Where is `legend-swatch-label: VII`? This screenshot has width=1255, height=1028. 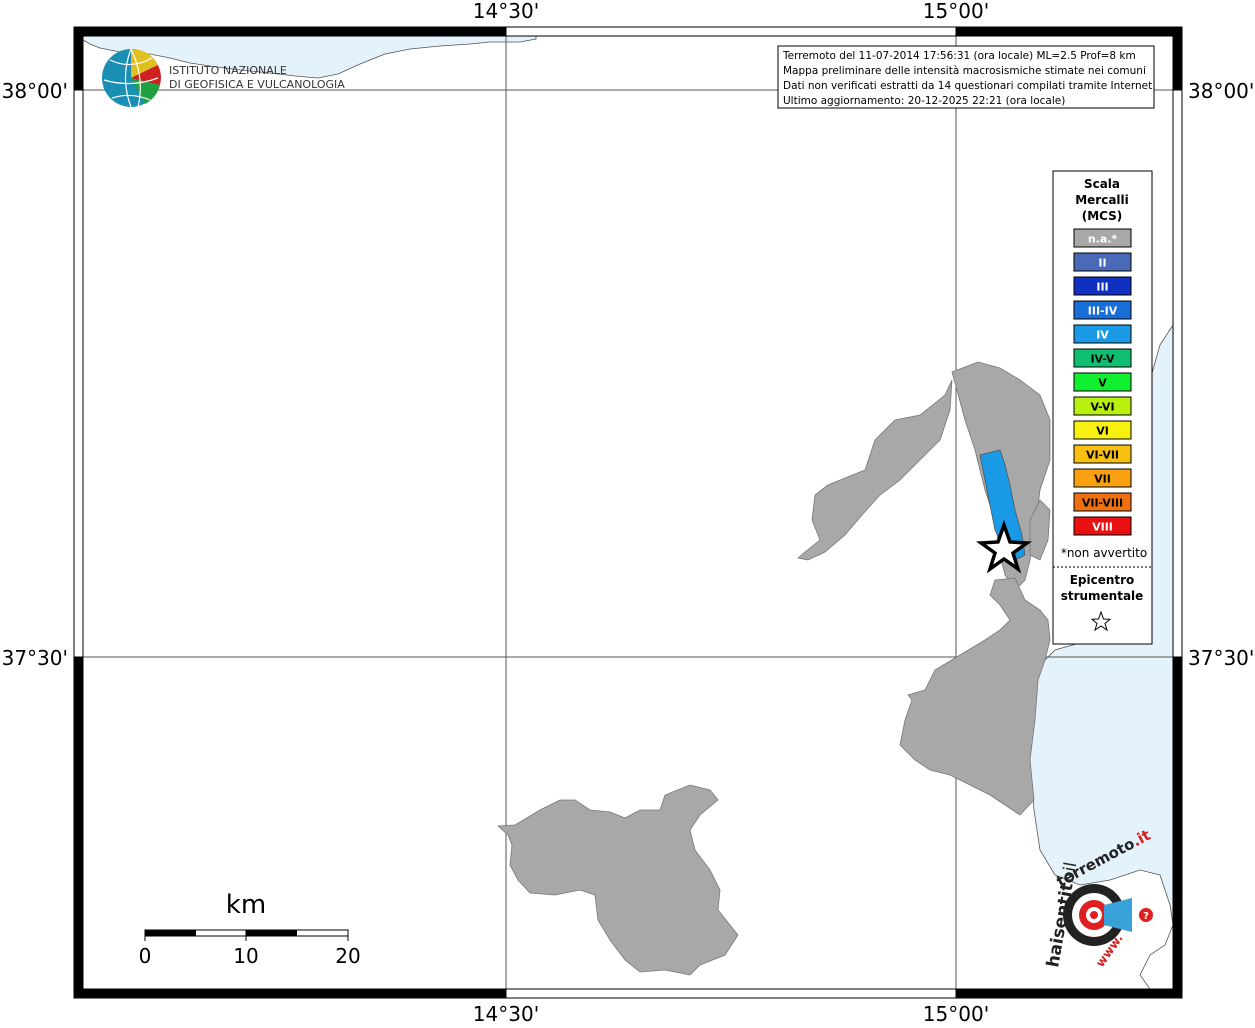 legend-swatch-label: VII is located at coordinates (1102, 479).